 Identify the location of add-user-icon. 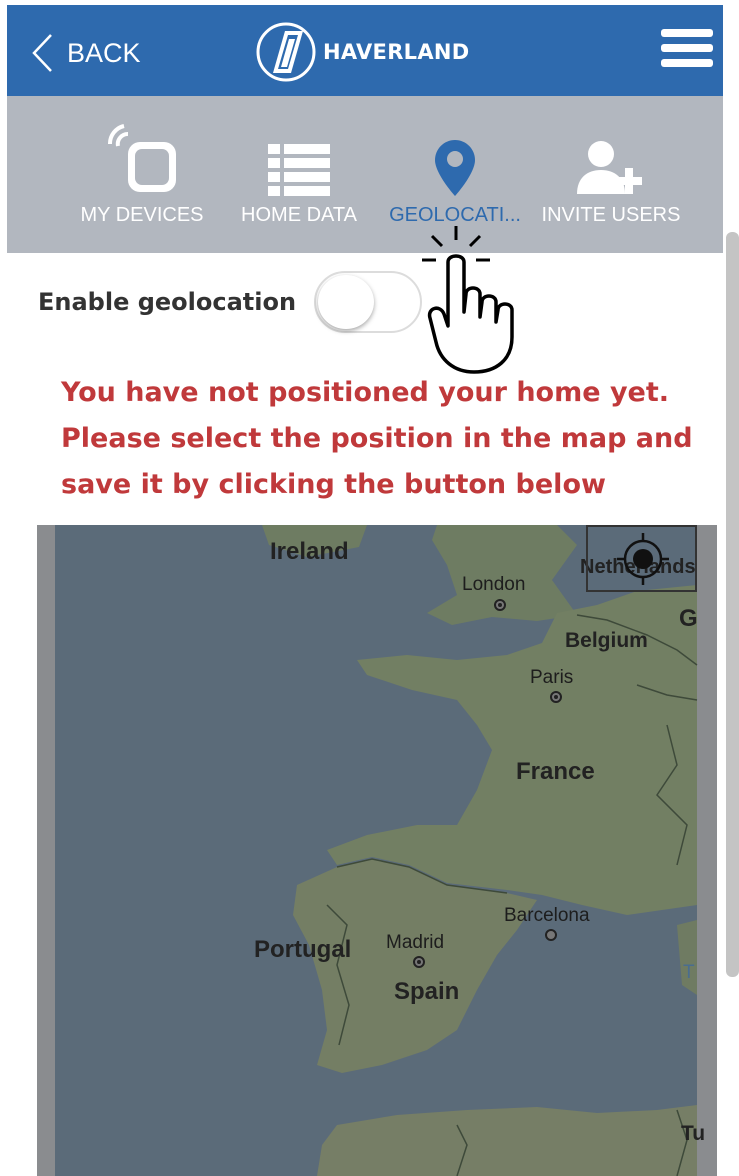
(611, 146).